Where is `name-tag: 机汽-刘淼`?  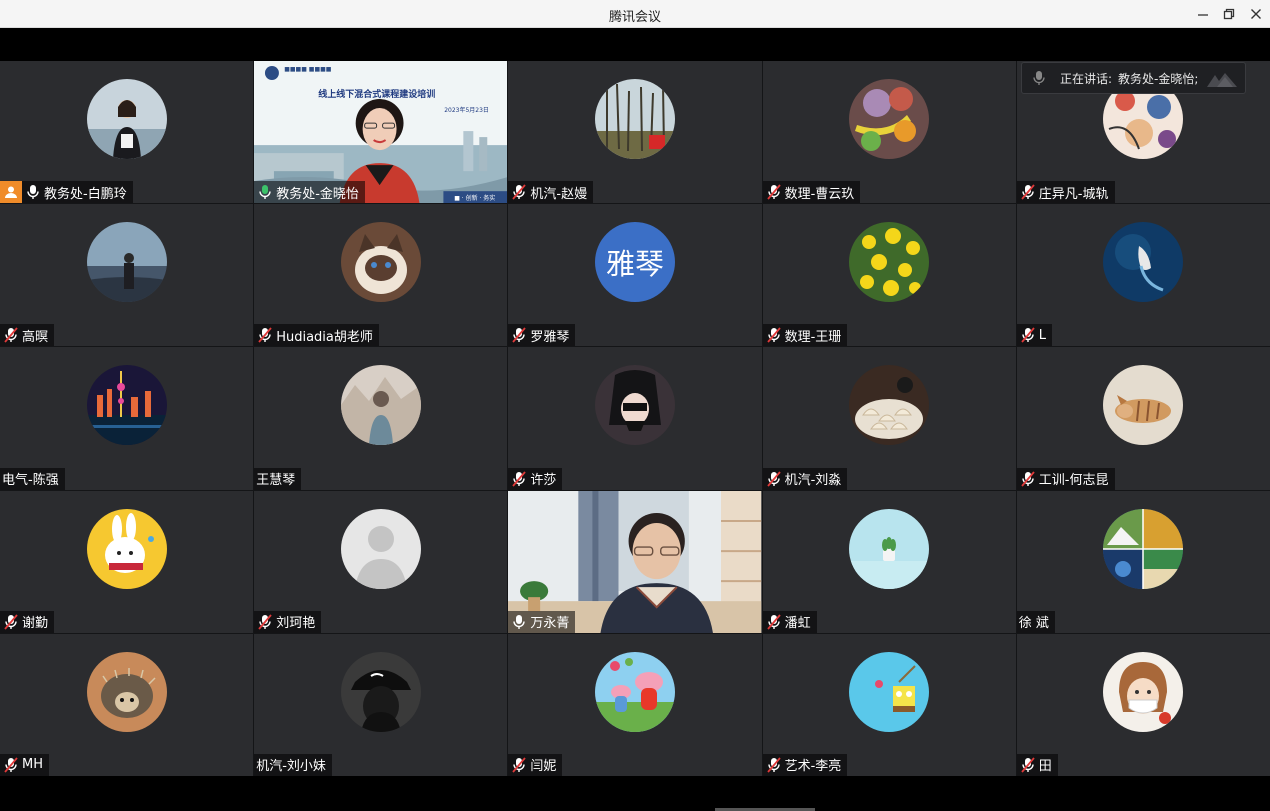
name-tag: 机汽-刘淼 is located at coordinates (805, 478).